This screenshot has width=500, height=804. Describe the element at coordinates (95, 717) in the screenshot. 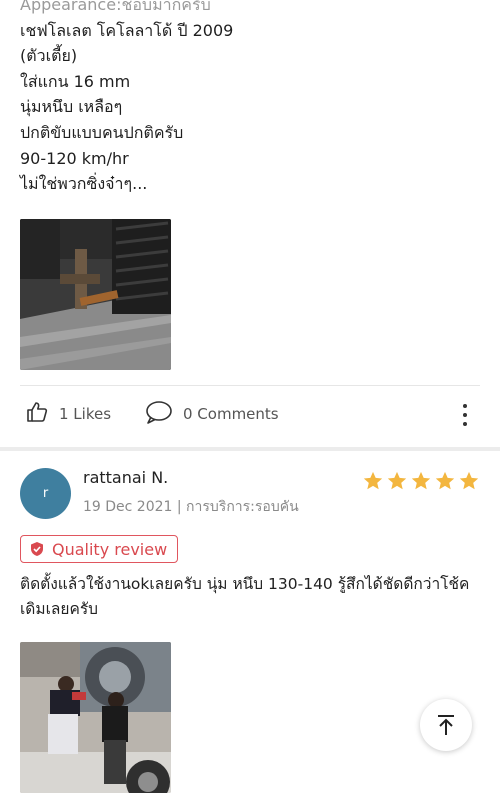

I see `review-photo-installation` at that location.